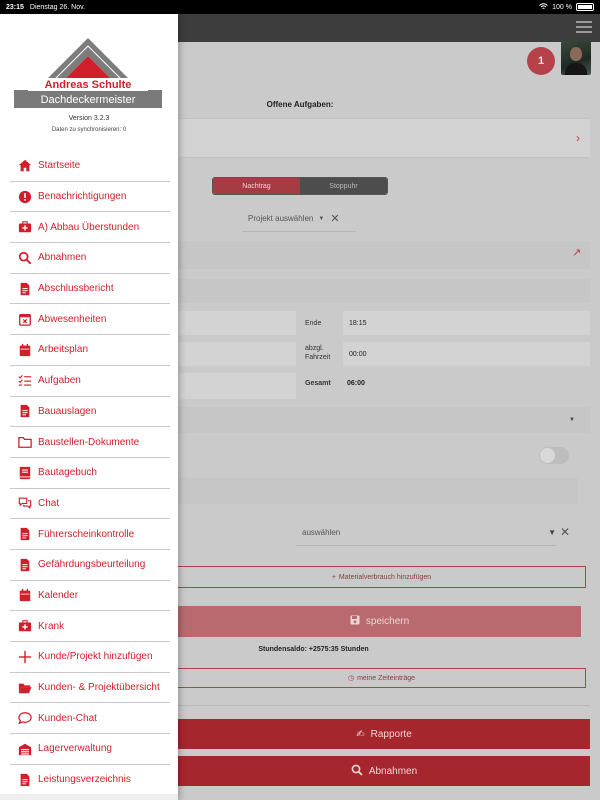 The width and height of the screenshot is (600, 800). Describe the element at coordinates (466, 354) in the screenshot. I see `travel-field` at that location.